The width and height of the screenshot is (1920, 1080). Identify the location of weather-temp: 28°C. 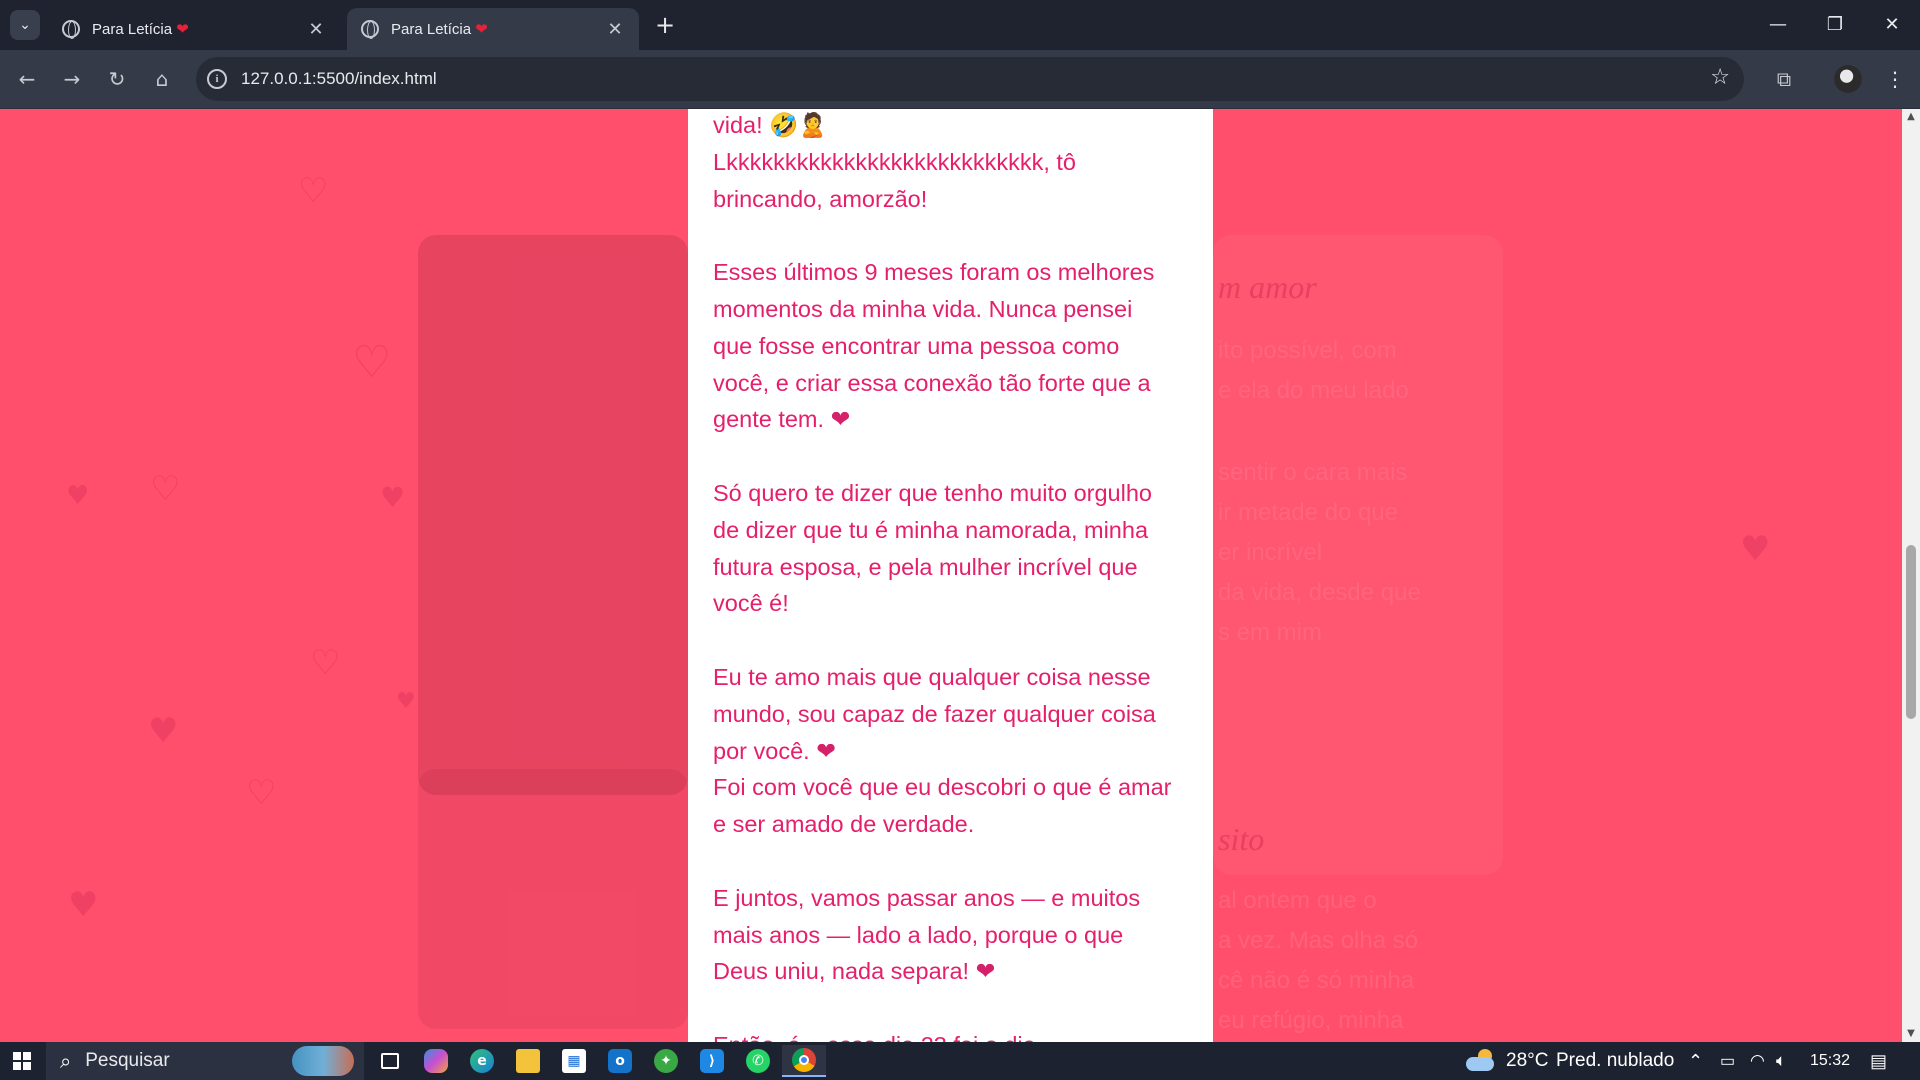
(1527, 1061).